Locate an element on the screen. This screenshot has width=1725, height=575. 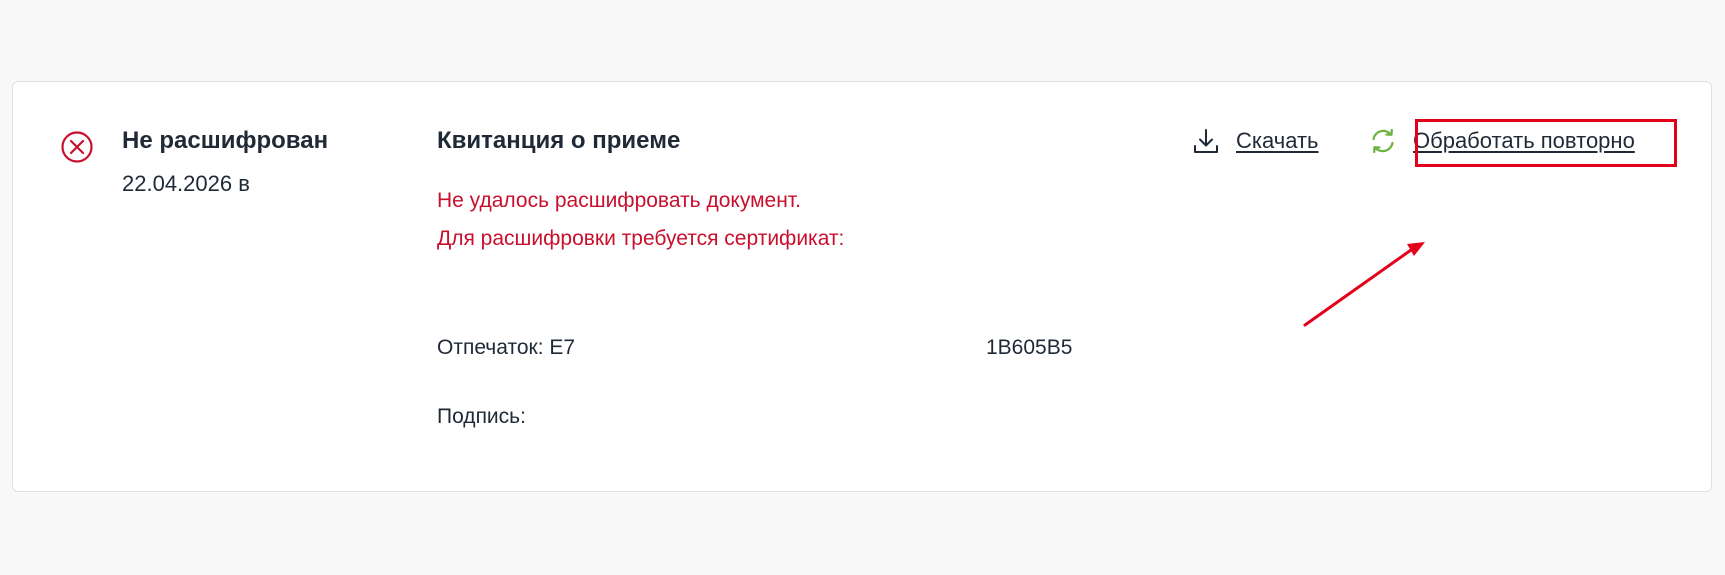
signature-label: Подпись: is located at coordinates (481, 416).